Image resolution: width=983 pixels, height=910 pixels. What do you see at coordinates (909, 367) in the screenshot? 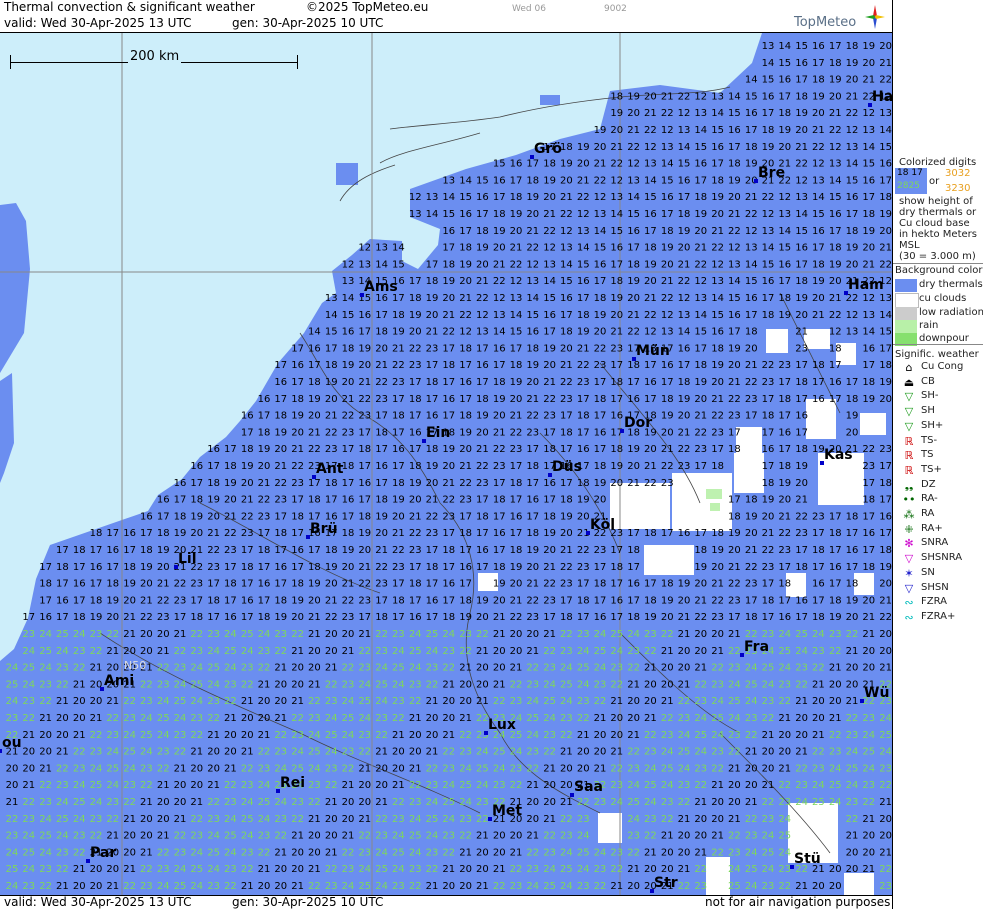
I see `weather-symbol-icon: ⌂` at bounding box center [909, 367].